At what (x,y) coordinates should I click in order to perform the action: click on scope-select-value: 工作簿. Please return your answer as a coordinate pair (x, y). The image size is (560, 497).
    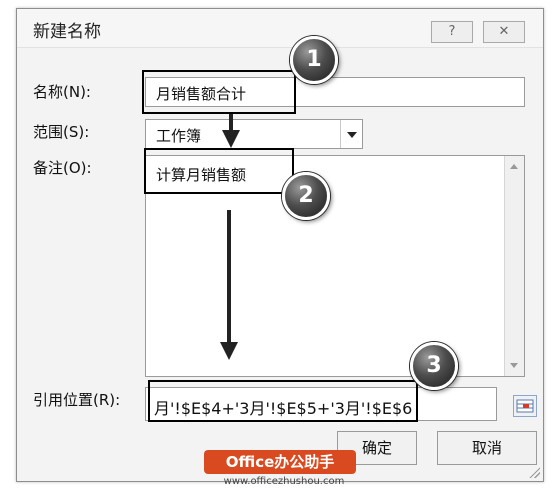
    Looking at the image, I should click on (179, 136).